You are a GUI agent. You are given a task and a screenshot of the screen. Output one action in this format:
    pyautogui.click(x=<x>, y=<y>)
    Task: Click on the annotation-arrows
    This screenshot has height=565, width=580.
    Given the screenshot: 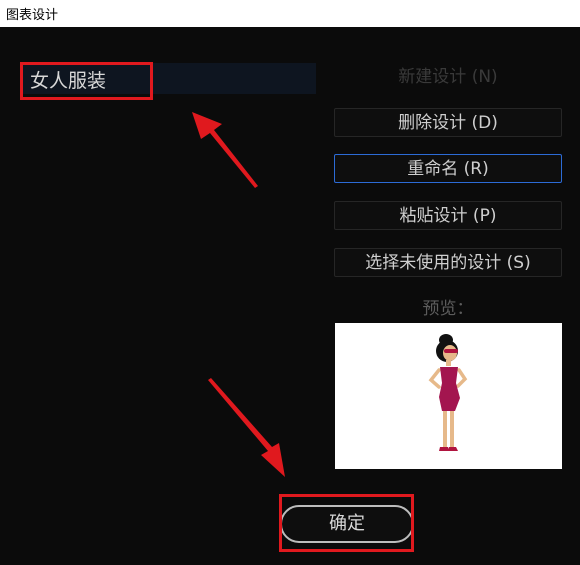 What is the action you would take?
    pyautogui.click(x=238, y=294)
    